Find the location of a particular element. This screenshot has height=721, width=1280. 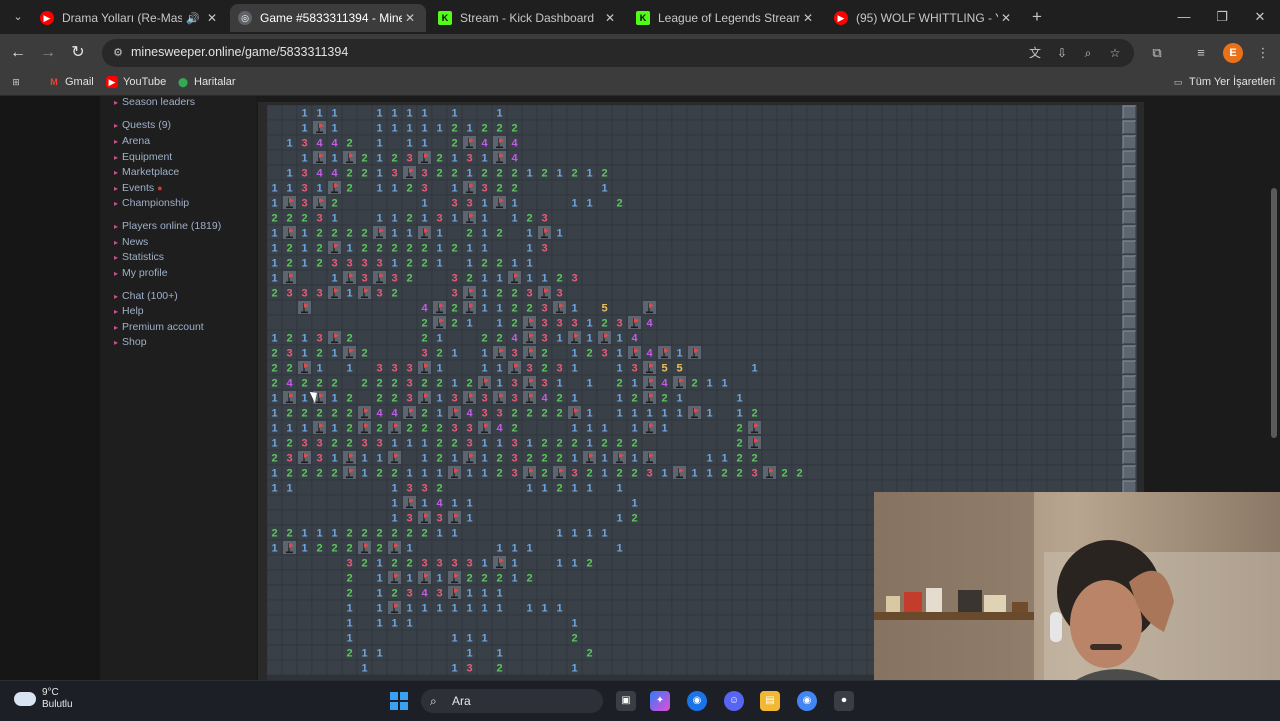

chrome-profile-icon: ◉ is located at coordinates (807, 701).